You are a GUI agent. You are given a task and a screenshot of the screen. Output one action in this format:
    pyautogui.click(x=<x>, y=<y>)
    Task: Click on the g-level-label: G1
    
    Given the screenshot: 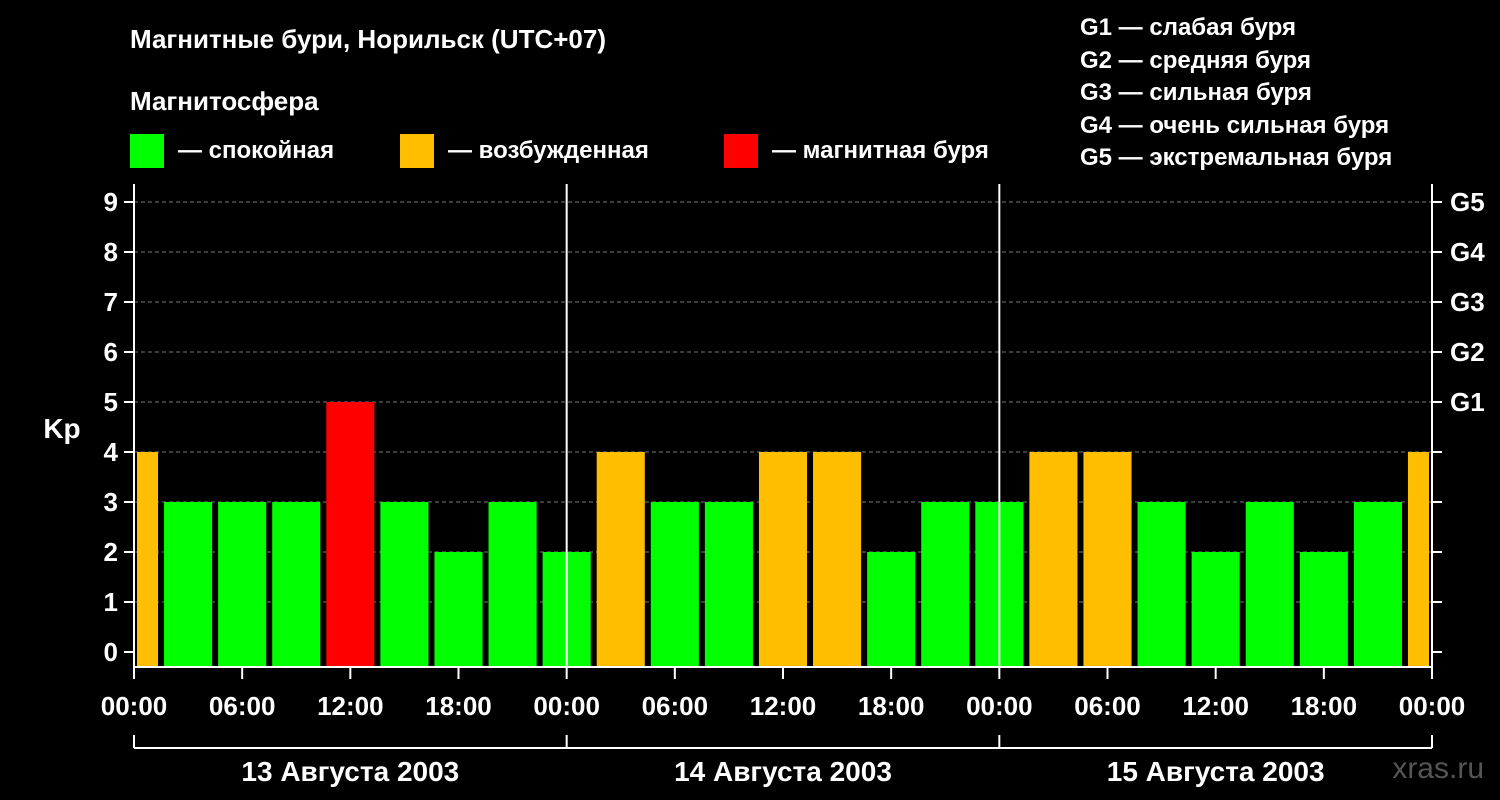 What is the action you would take?
    pyautogui.click(x=1467, y=402)
    